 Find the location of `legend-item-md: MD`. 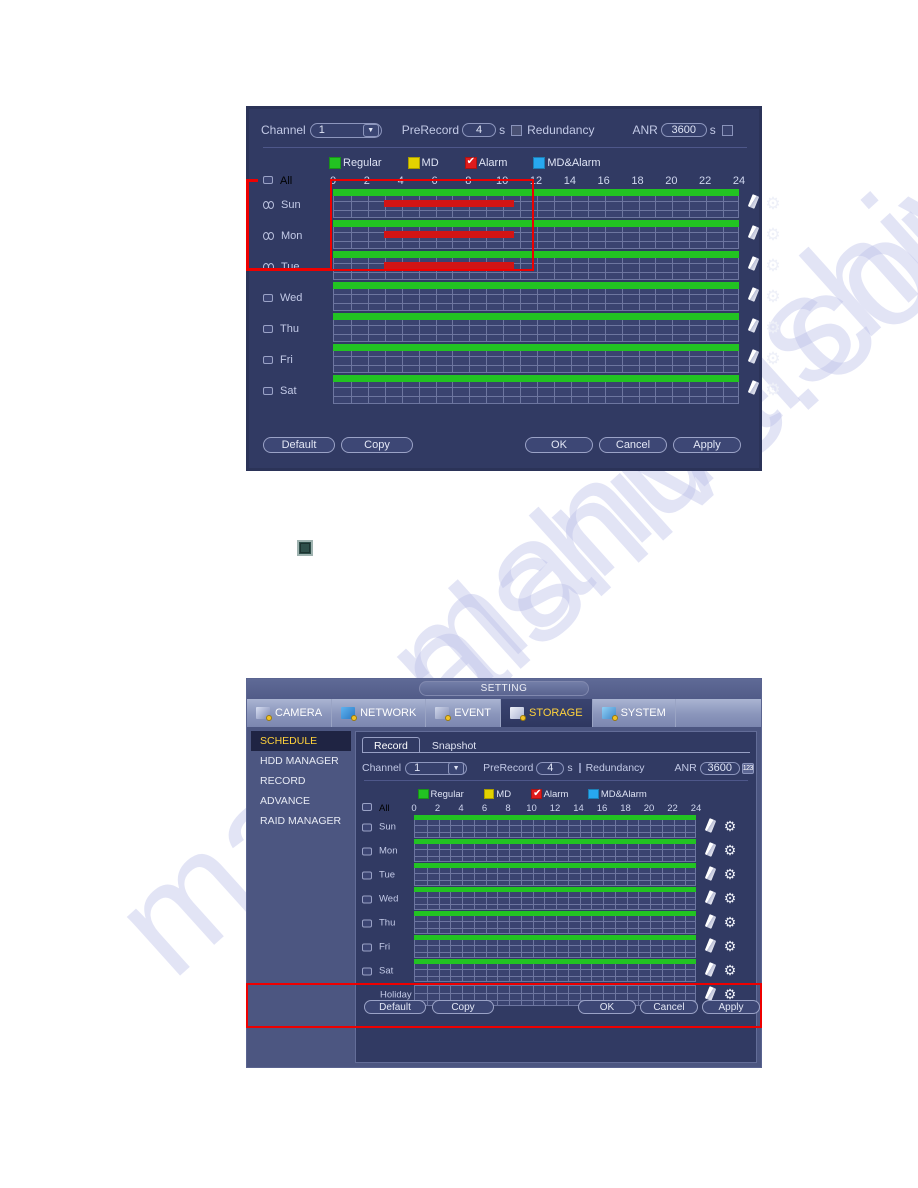

legend-item-md: MD is located at coordinates (423, 163).